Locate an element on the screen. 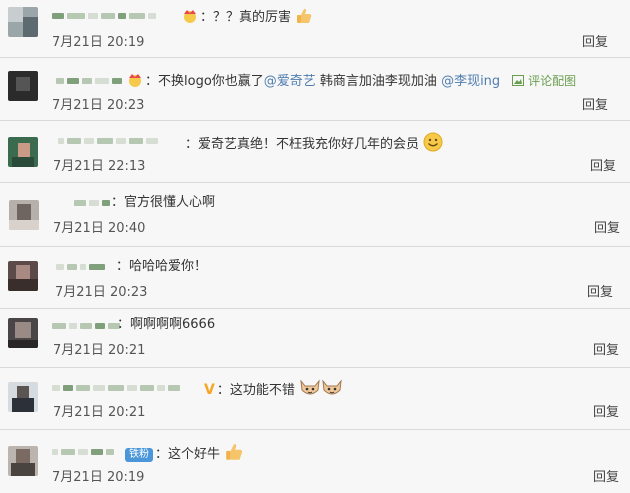 This screenshot has height=493, width=630. comment-text: 铁粉 ：这个好牛 is located at coordinates (183, 453).